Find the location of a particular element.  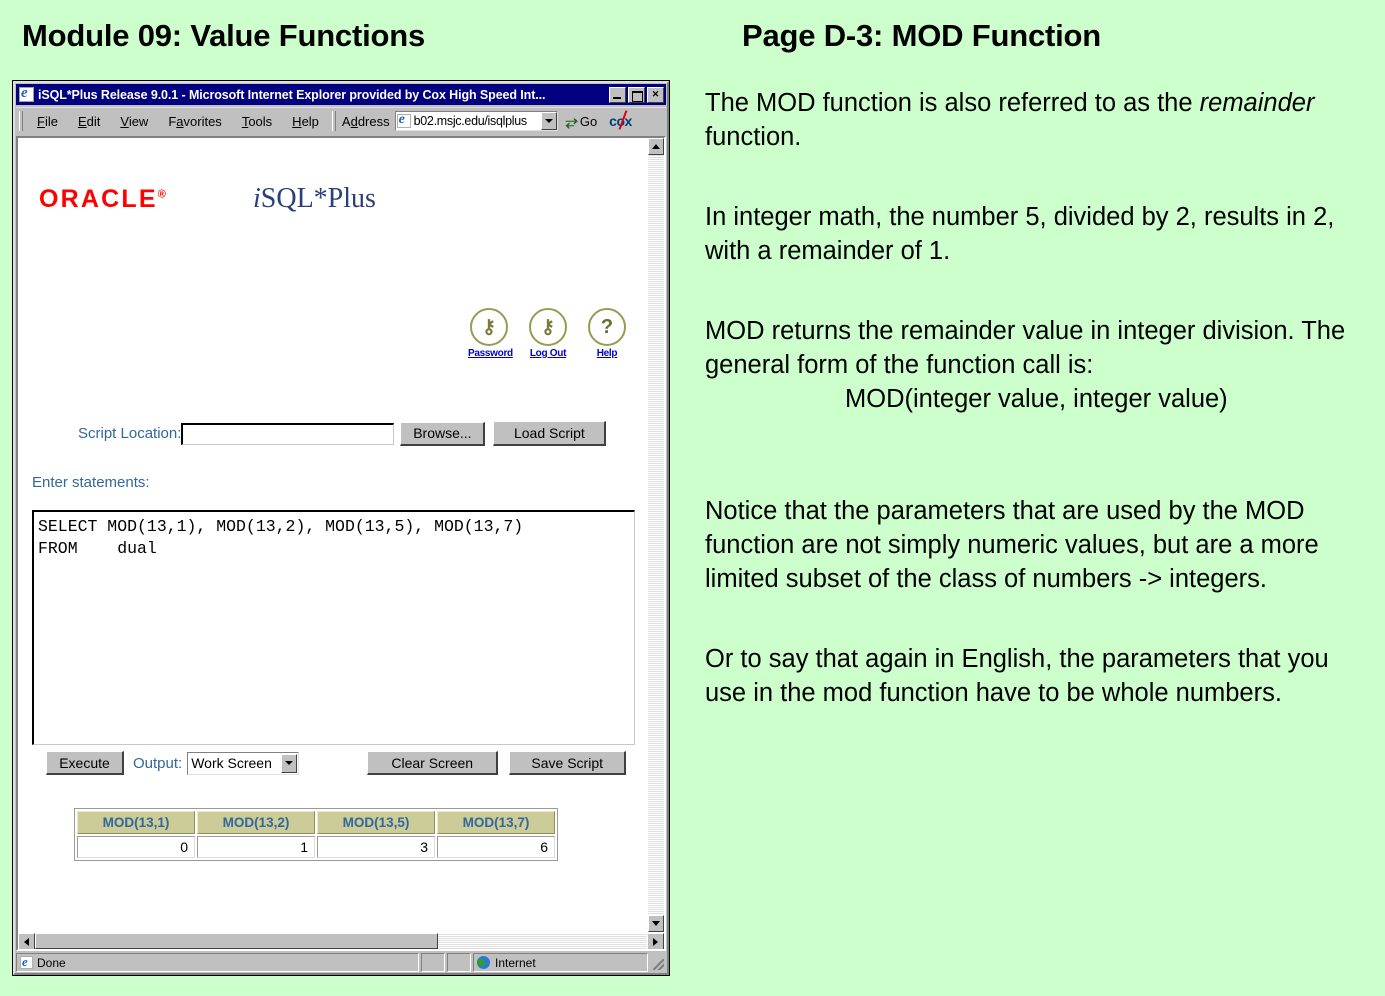

status-zone-text: Internet is located at coordinates (515, 962).